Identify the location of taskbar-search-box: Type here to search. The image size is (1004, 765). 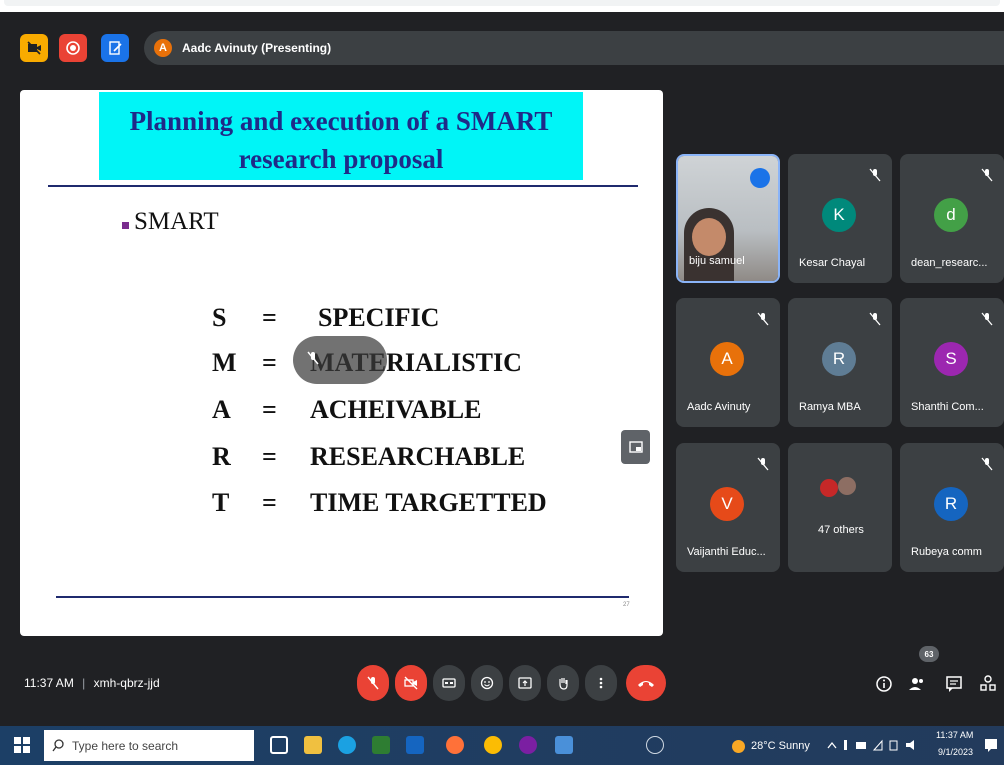
(149, 745).